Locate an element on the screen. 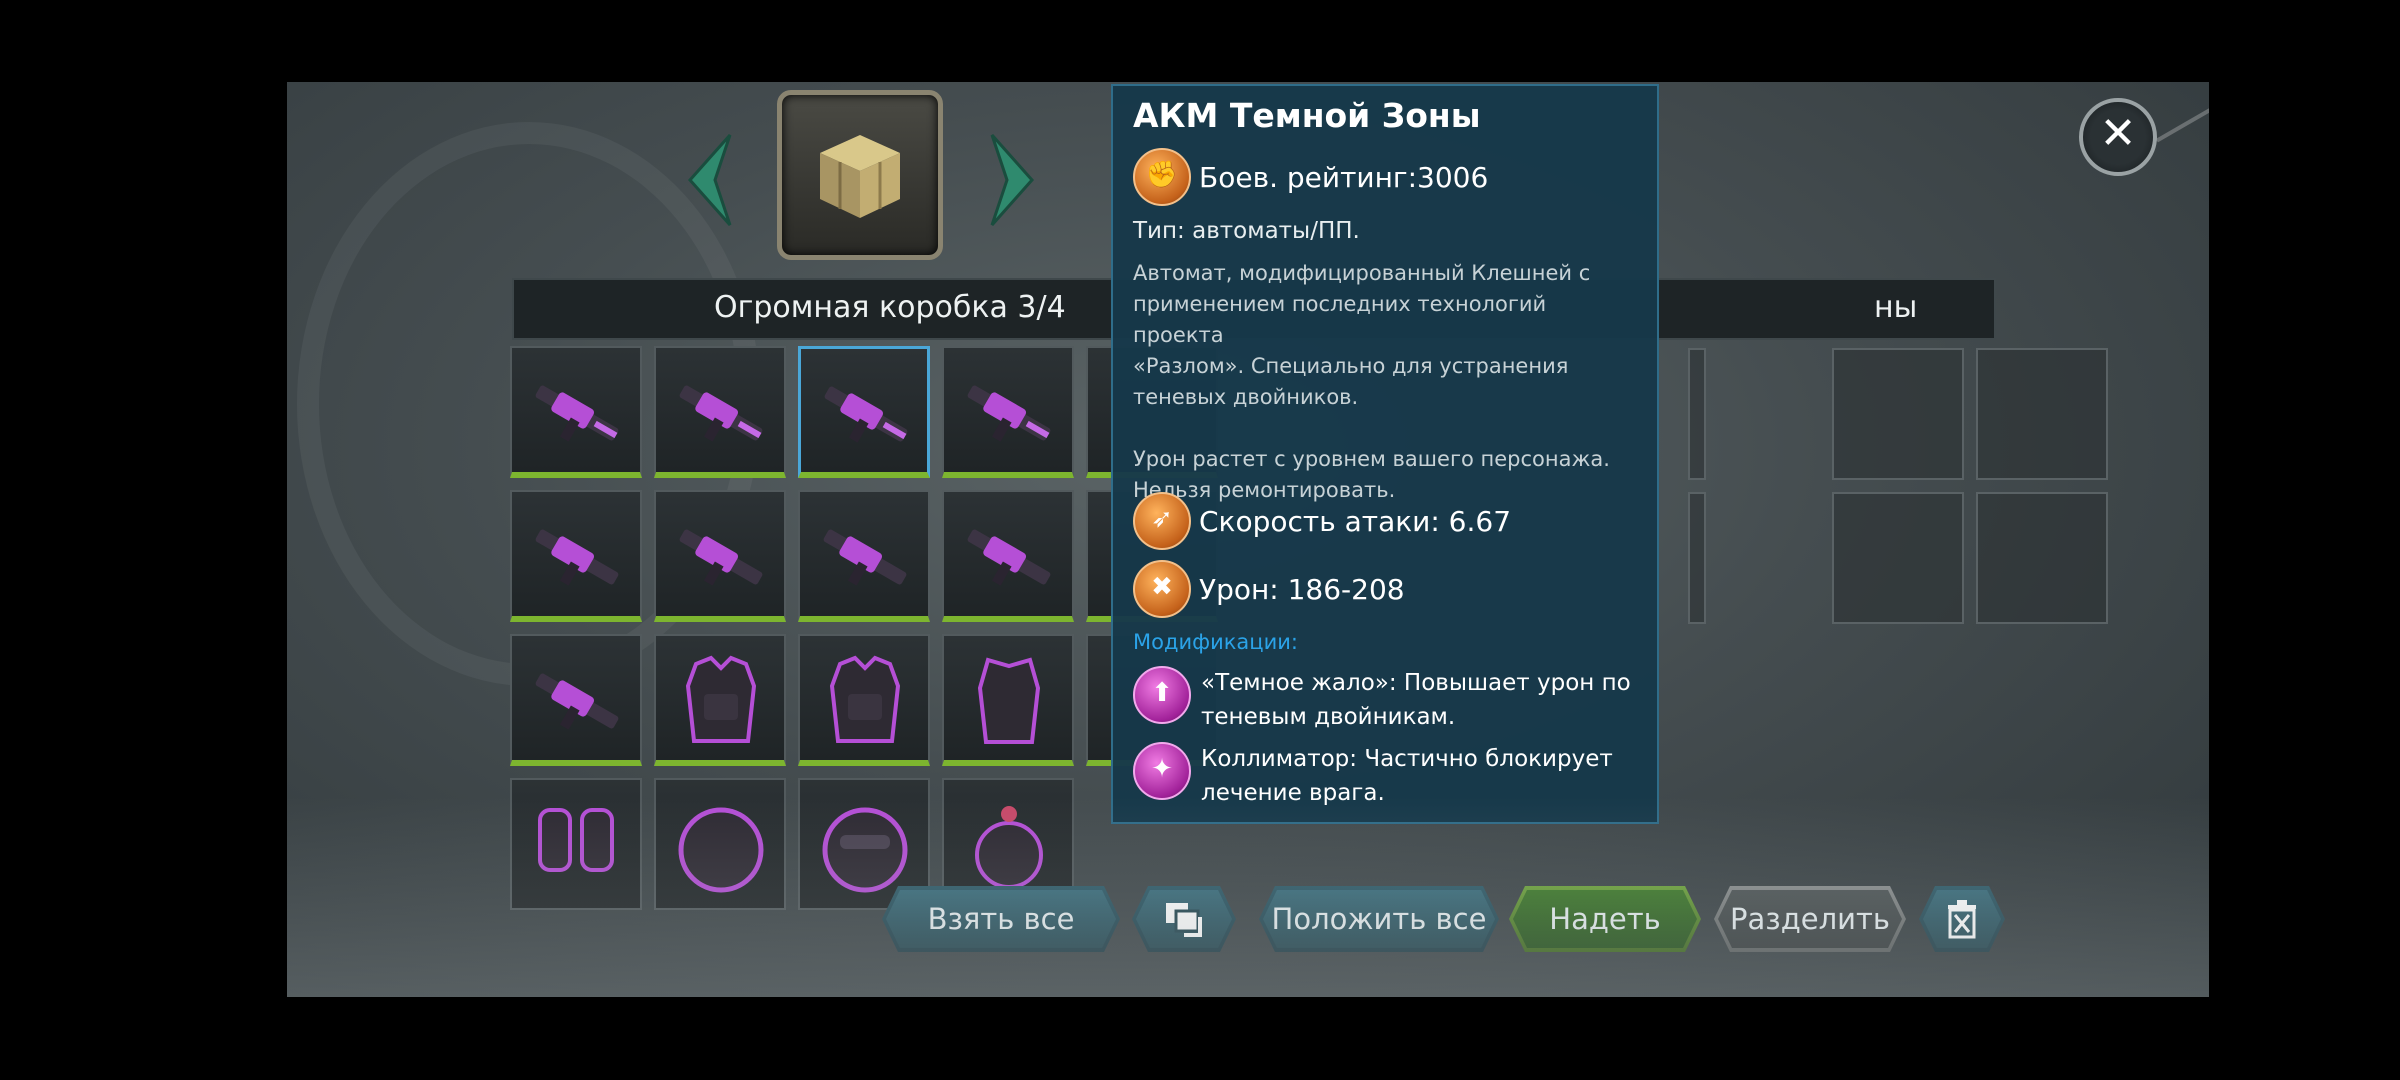  stack-button is located at coordinates (1184, 919).